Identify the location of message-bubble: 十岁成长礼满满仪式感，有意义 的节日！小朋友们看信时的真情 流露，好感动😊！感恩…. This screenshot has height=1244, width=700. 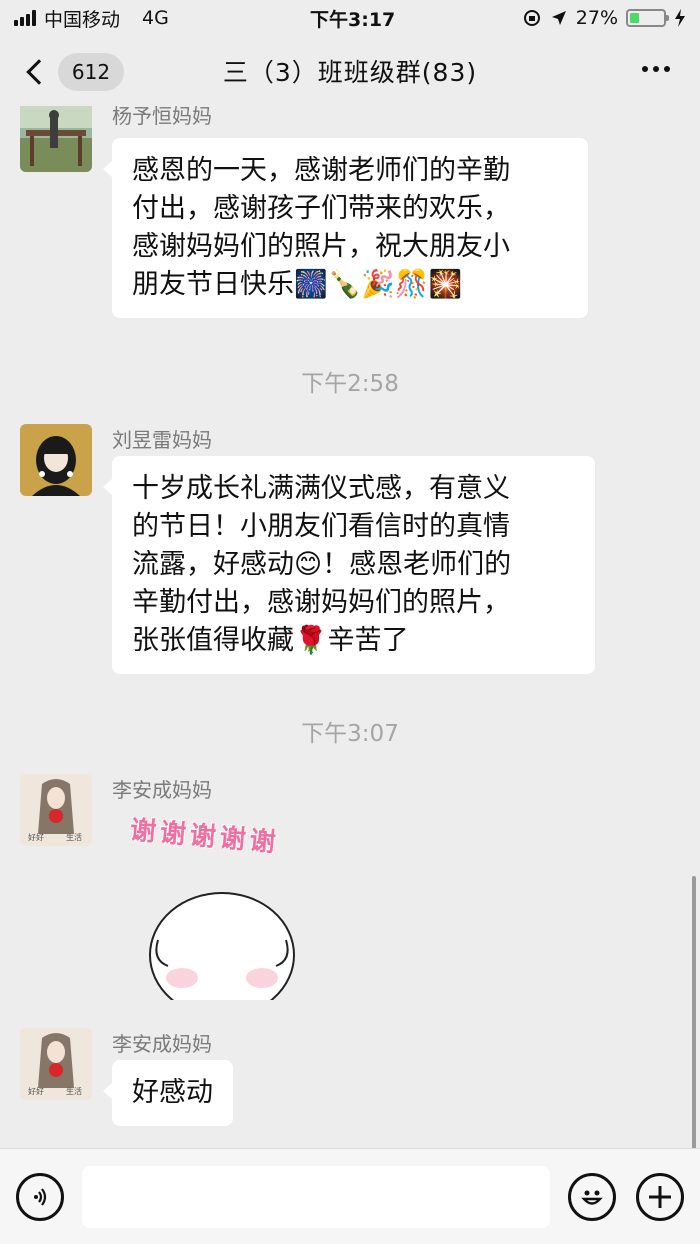
(349, 565).